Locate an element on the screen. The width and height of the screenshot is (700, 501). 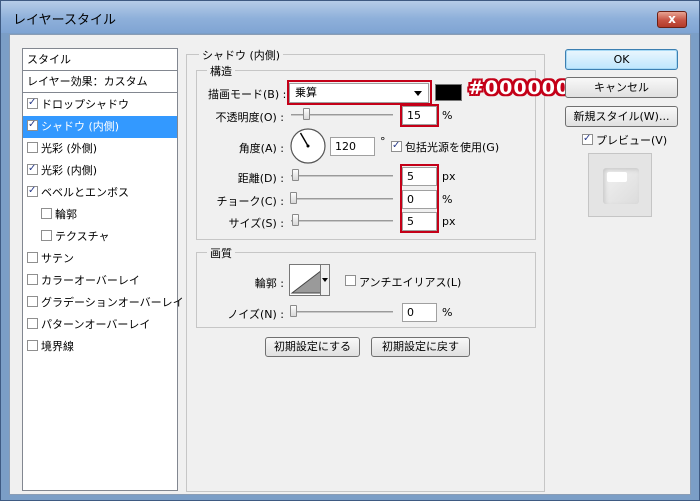
noise-slider-track is located at coordinates (342, 312).